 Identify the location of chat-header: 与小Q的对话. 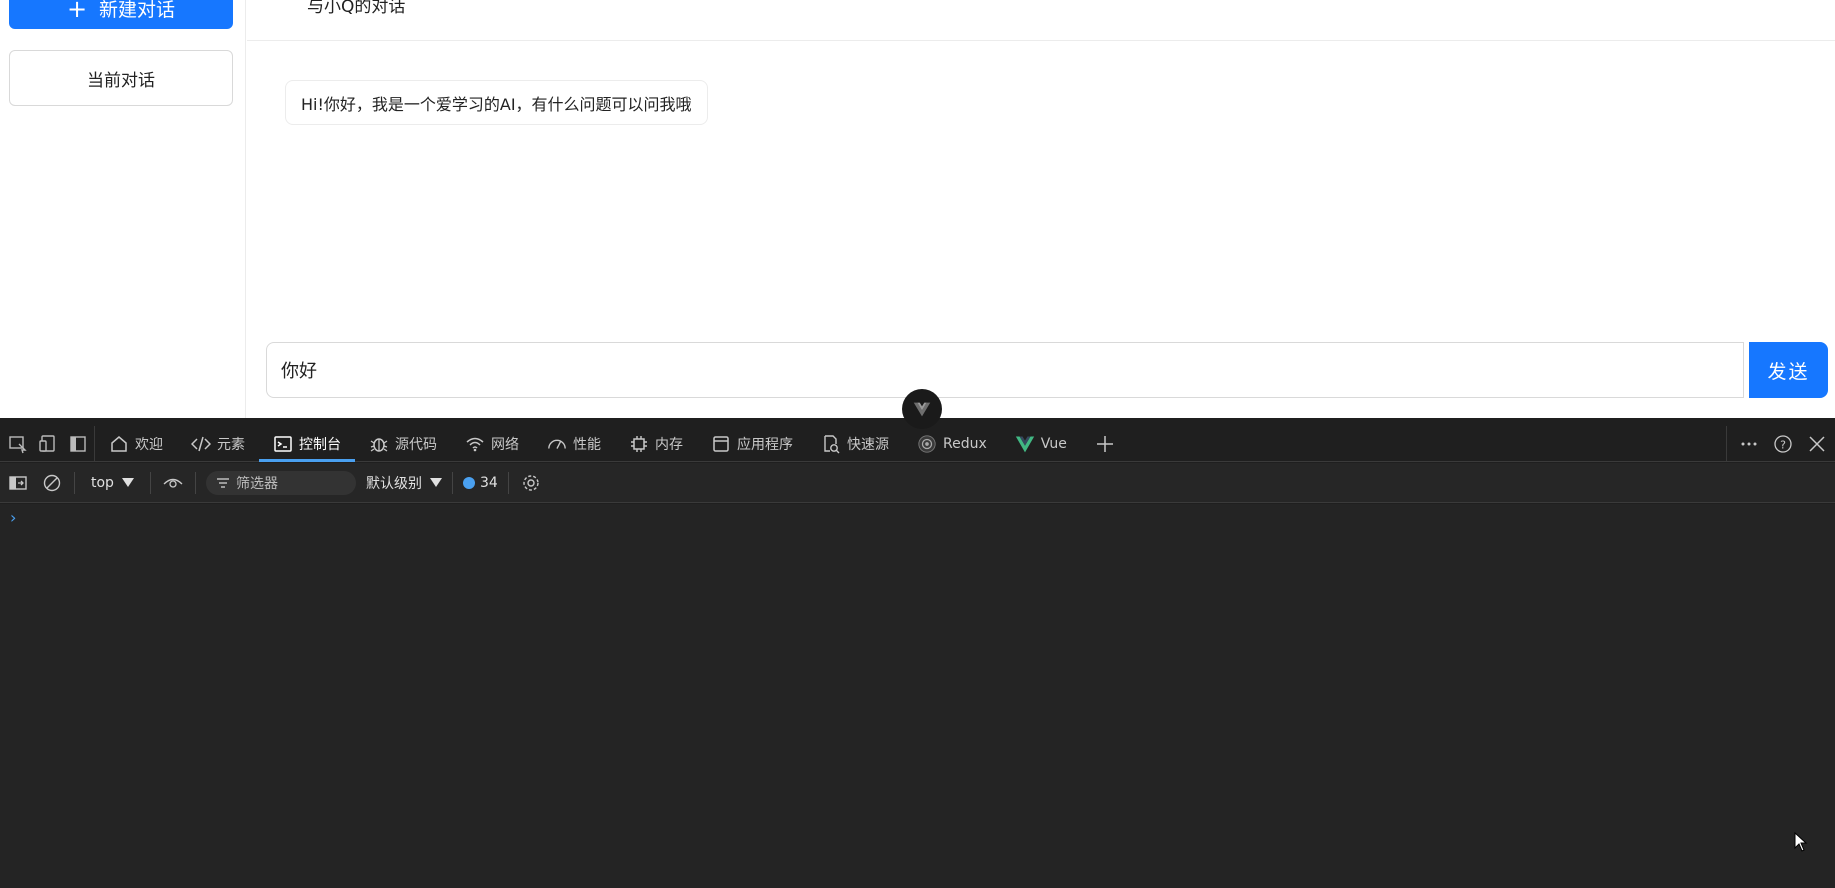
(1041, 20).